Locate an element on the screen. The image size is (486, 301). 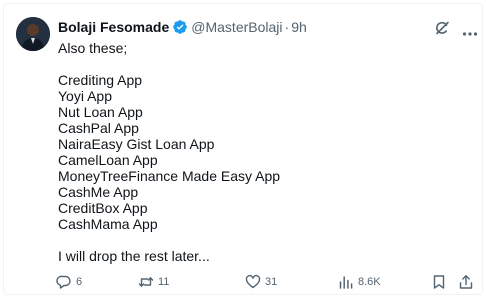
tweet-actions: 6 11 31 8.6K is located at coordinates (265, 282).